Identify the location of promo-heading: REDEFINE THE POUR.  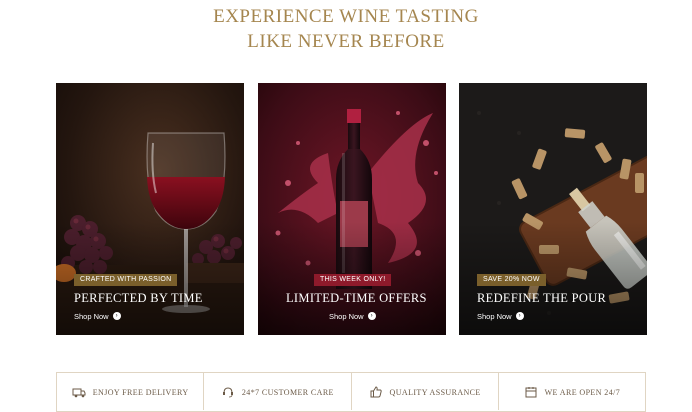
(542, 298).